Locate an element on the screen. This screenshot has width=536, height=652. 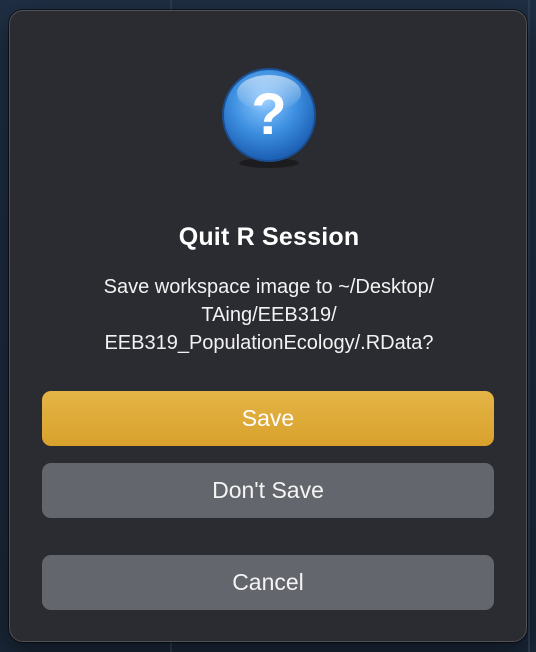
message-line: Save workspace image to ~/Desktop/ is located at coordinates (269, 287).